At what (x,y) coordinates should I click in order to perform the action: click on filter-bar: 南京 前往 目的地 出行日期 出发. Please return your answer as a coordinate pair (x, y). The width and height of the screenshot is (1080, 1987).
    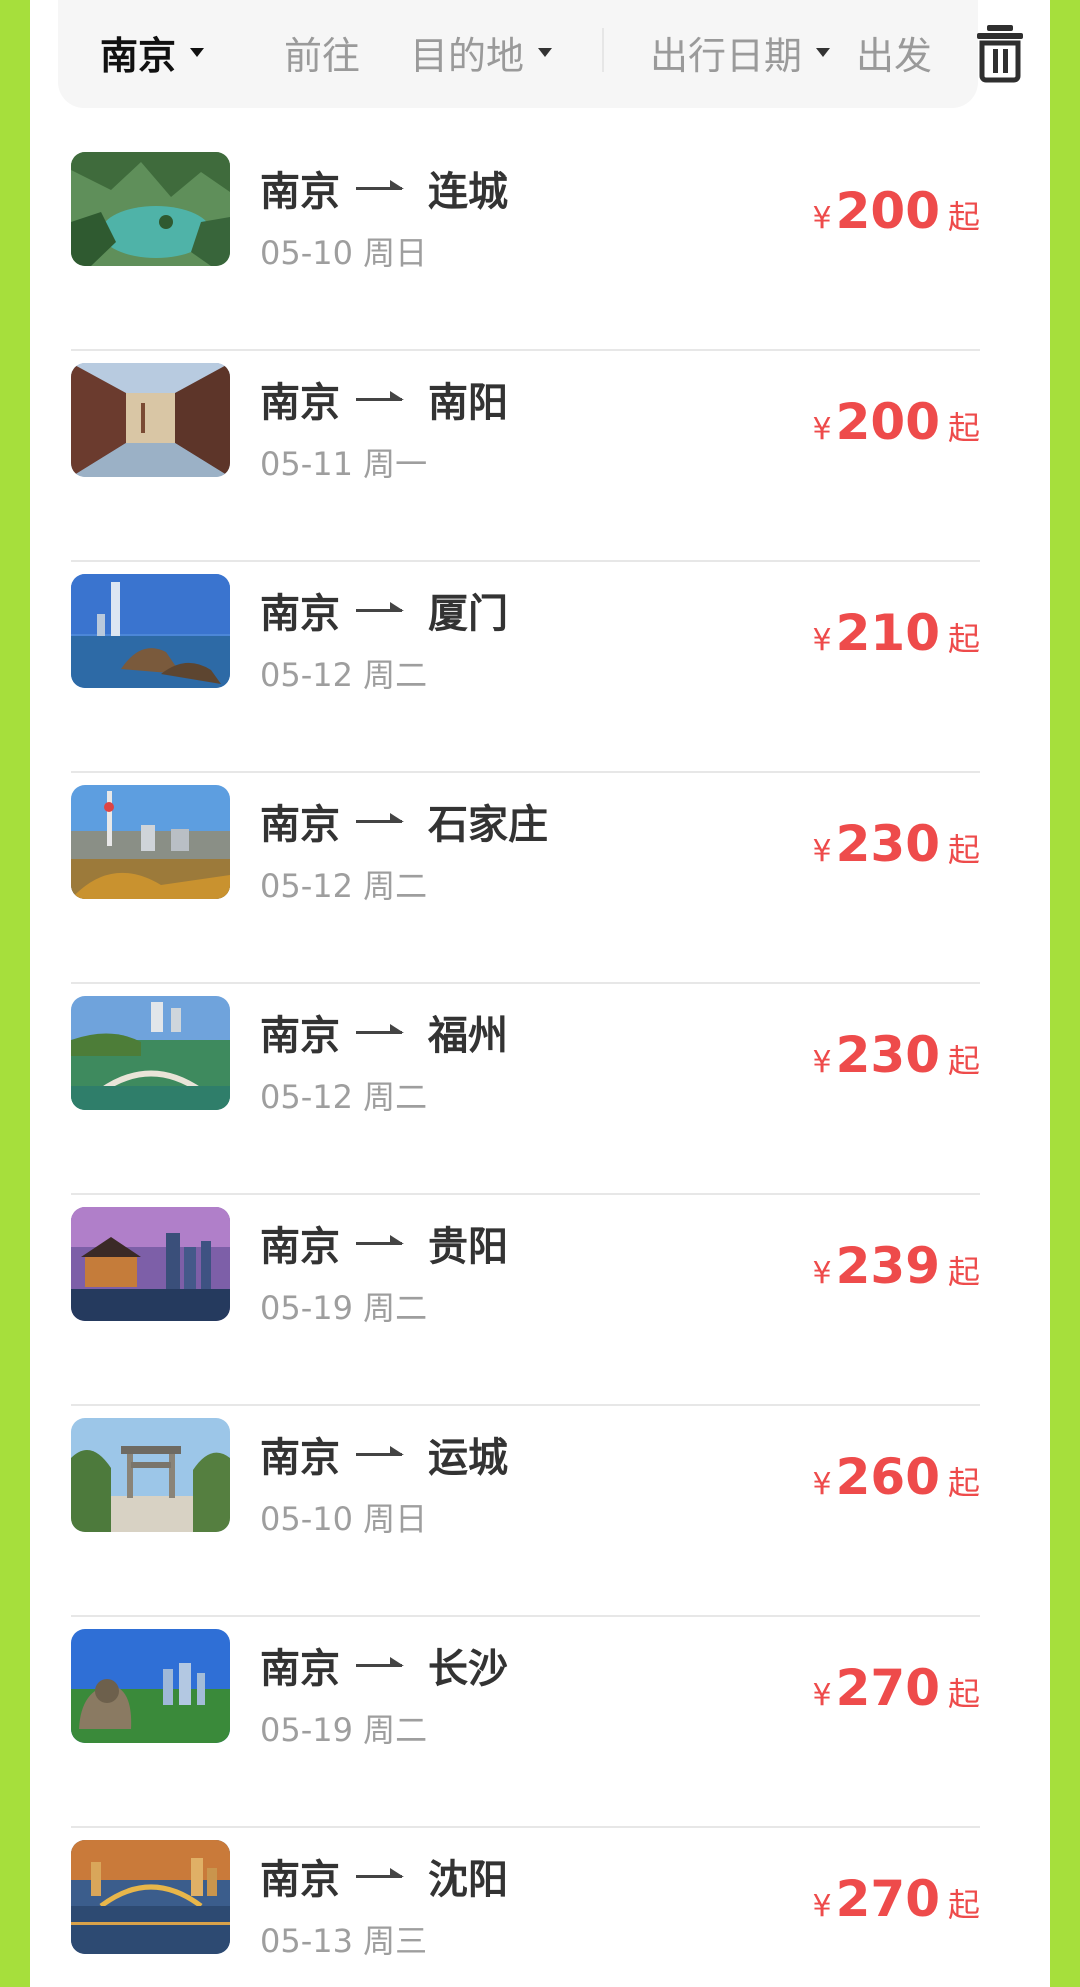
    Looking at the image, I should click on (518, 54).